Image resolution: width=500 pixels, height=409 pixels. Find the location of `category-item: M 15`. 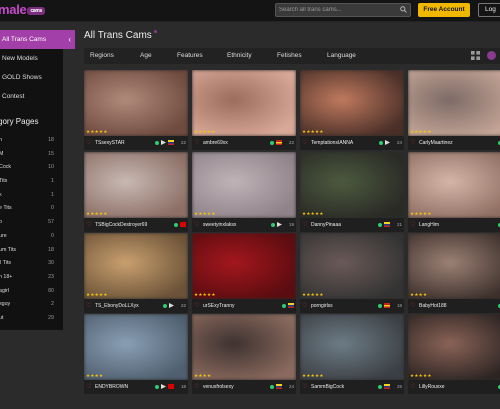

category-item: M 15 is located at coordinates (30, 155).